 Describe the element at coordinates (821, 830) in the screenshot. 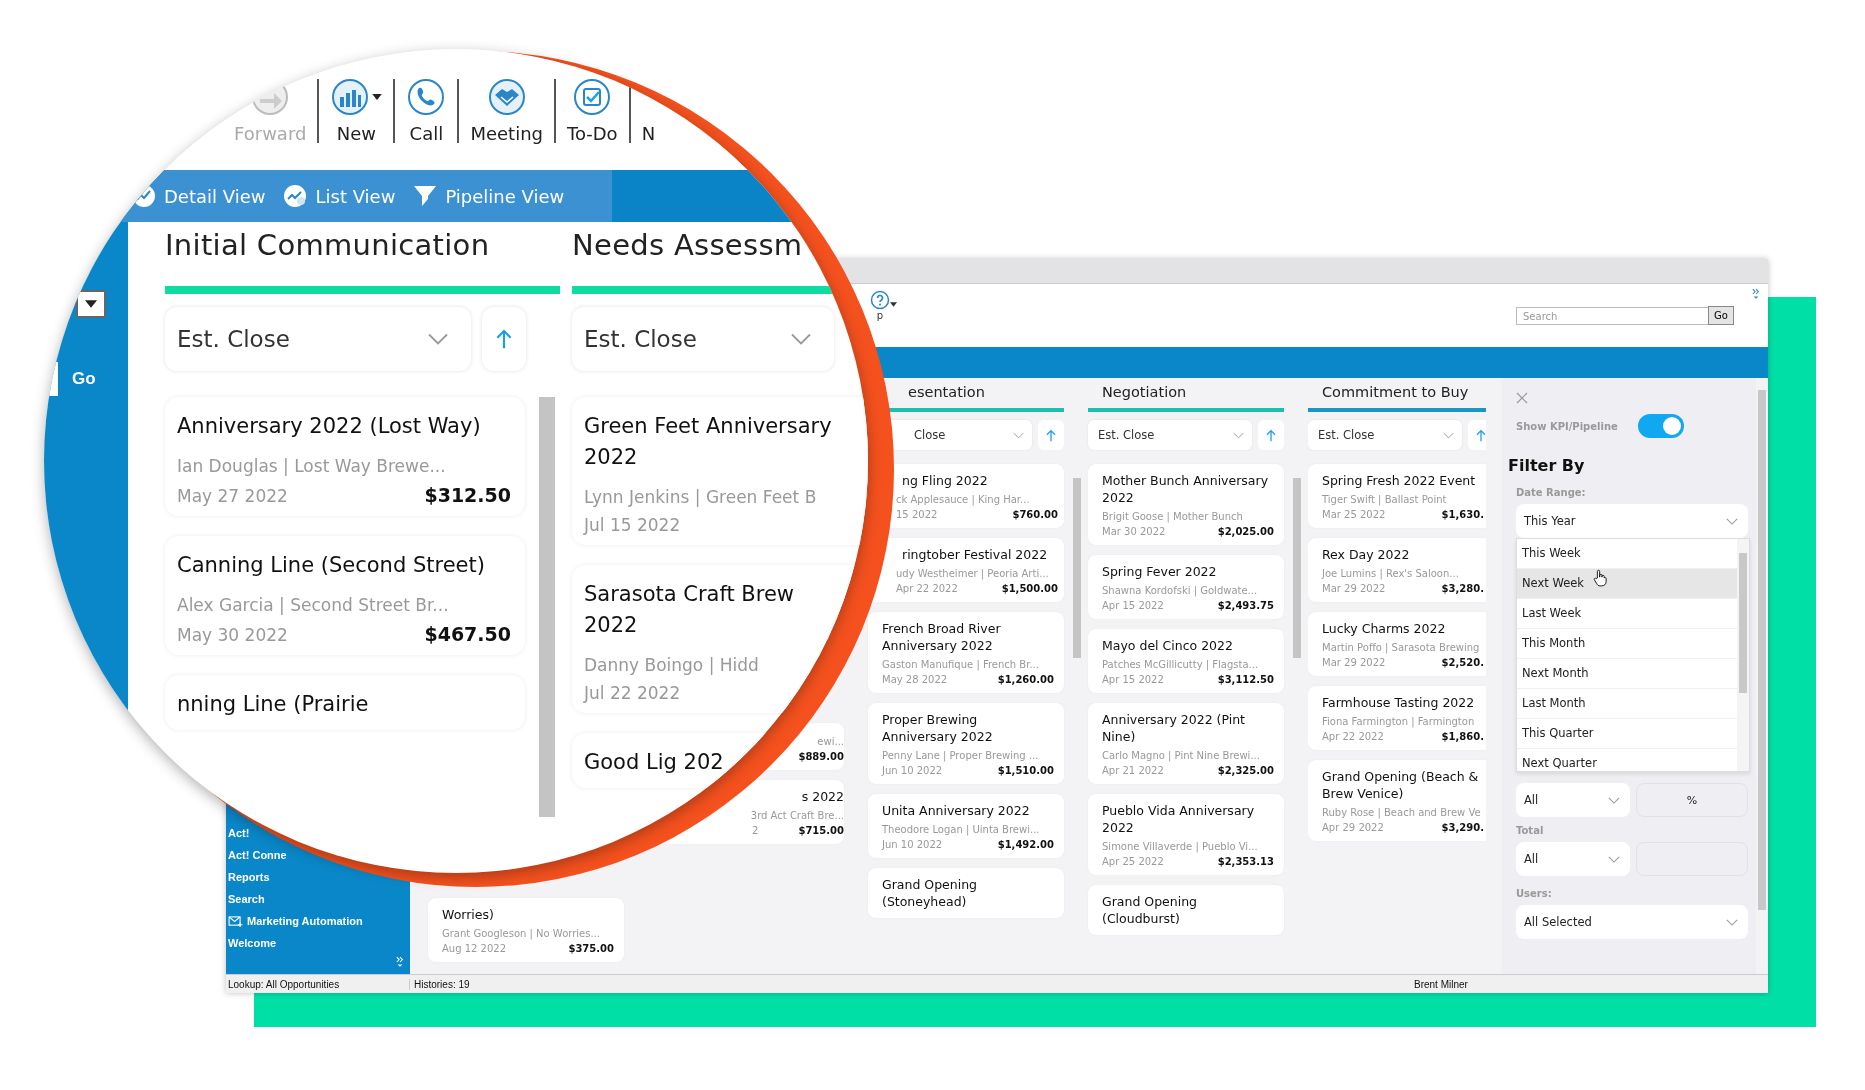

I see `deal-amount: $715.00` at that location.